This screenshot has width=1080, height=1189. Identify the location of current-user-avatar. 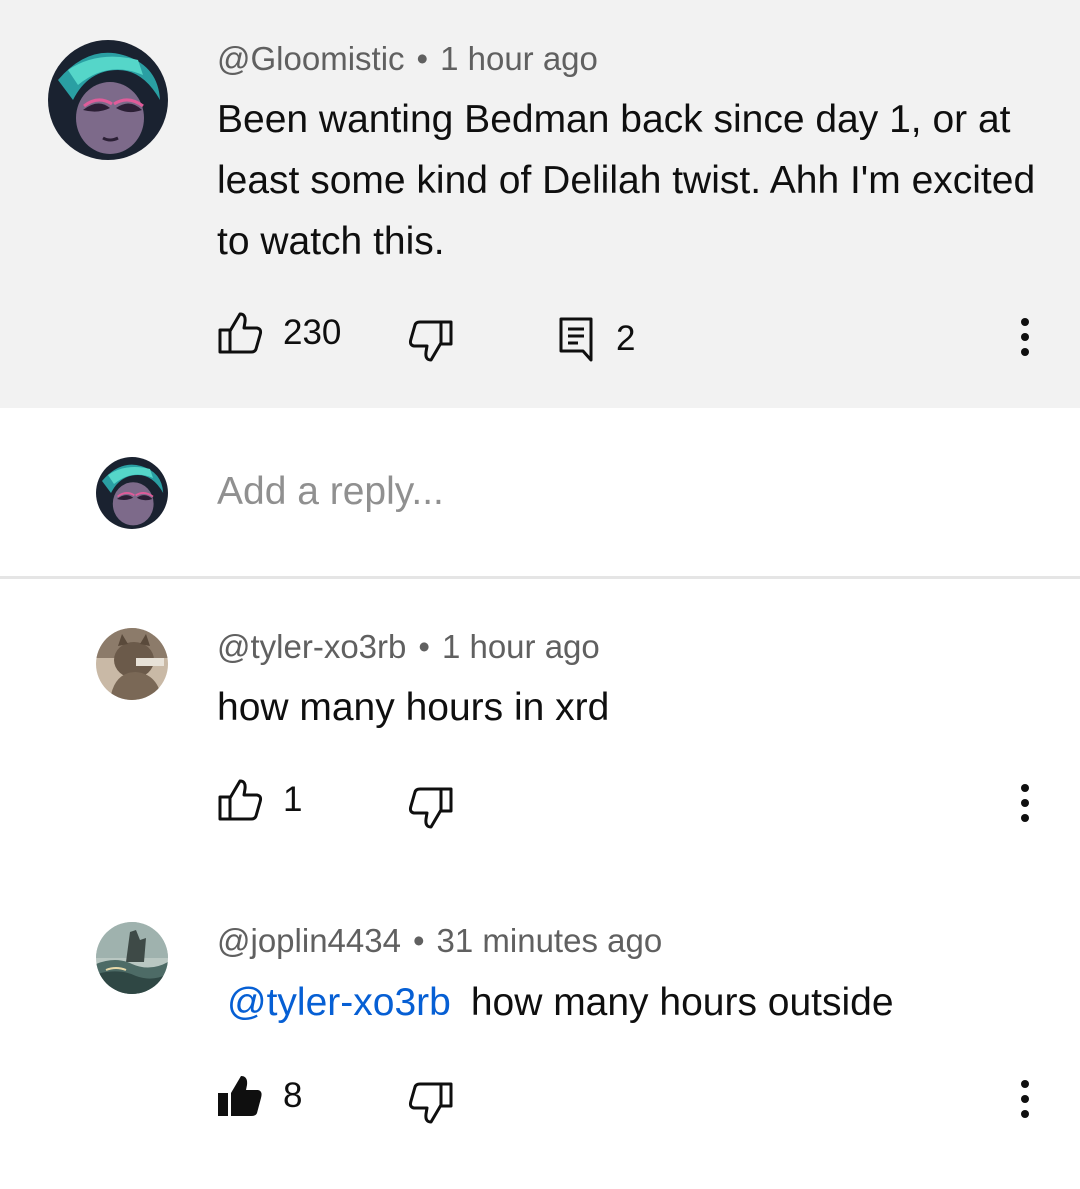
(132, 493).